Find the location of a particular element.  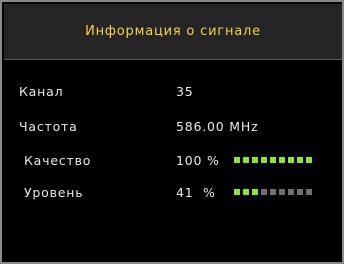

frequency-value: 586.00 MHz is located at coordinates (217, 126).